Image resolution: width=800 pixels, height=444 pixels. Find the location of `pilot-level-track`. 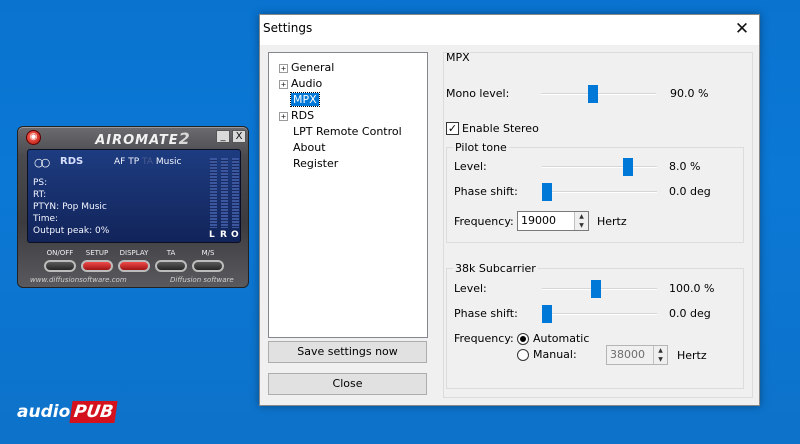

pilot-level-track is located at coordinates (599, 167).